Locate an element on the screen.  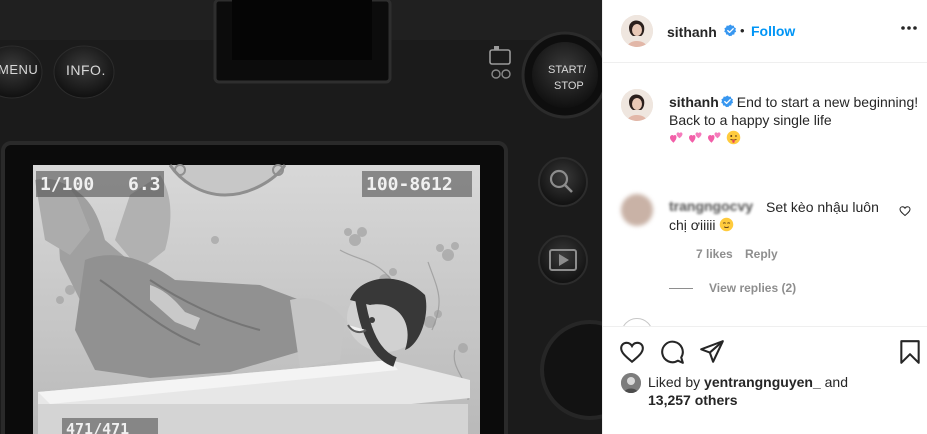
camera-start-label: START/ is located at coordinates (567, 70).